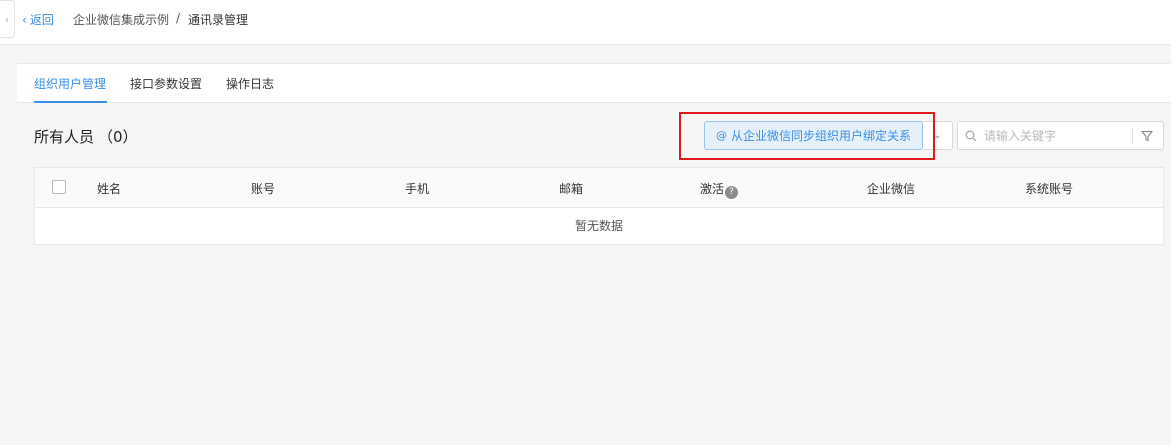 This screenshot has width=1171, height=445. I want to click on column-header-activated-label: 激活, so click(712, 189).